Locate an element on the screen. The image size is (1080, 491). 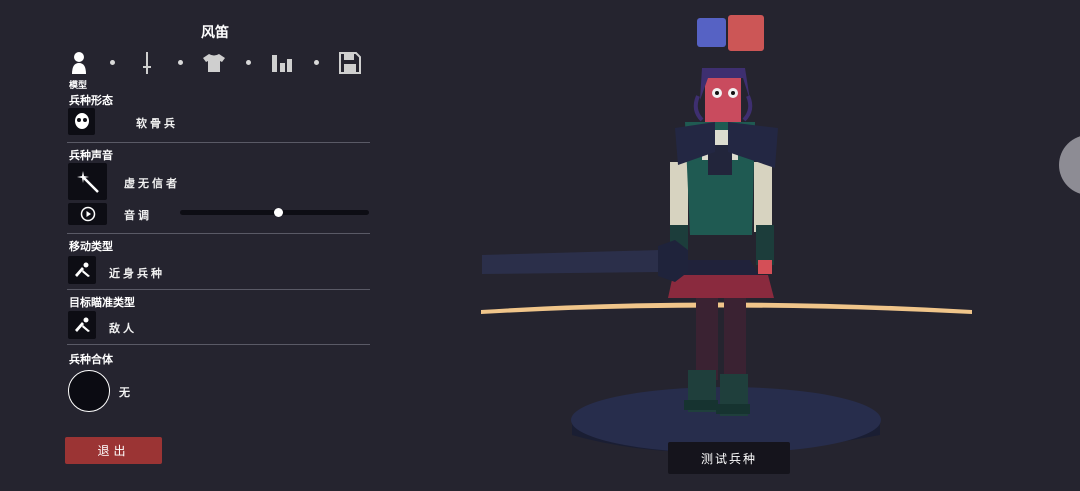
tab-clothing is located at coordinates (214, 63).